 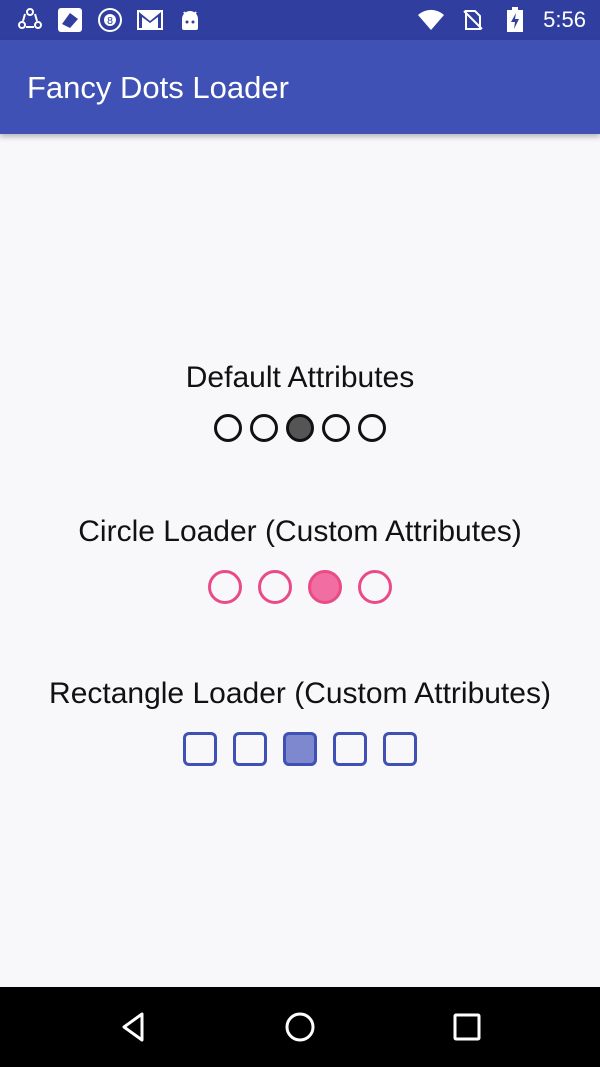 I want to click on home-icon, so click(x=300, y=1027).